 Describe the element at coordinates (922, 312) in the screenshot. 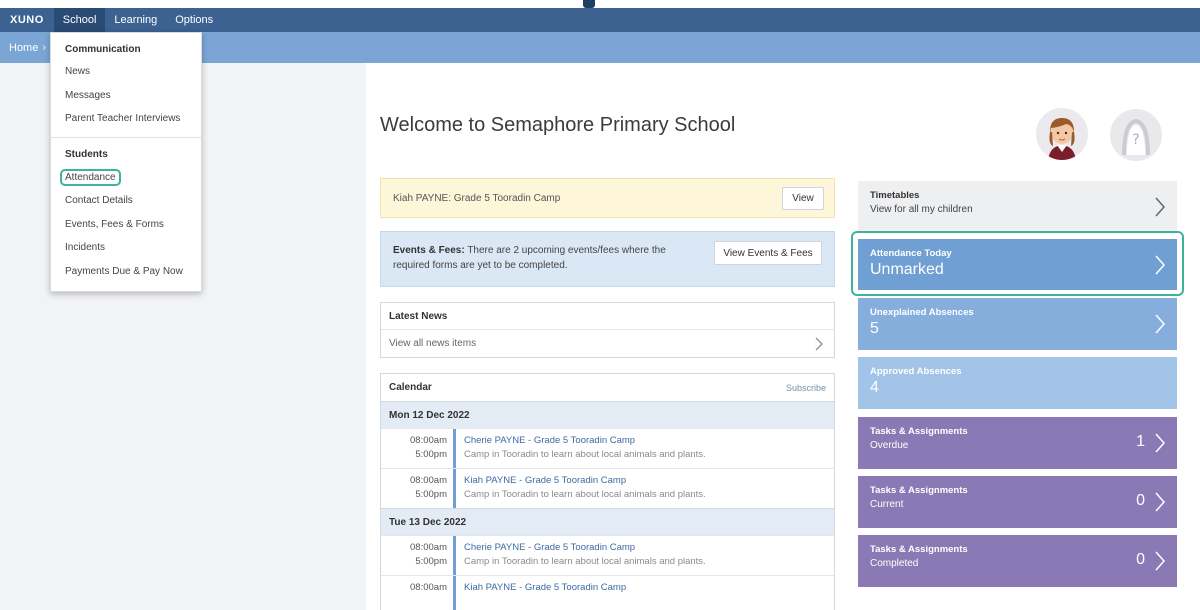

I see `tile-title: Unexplained Absences` at that location.